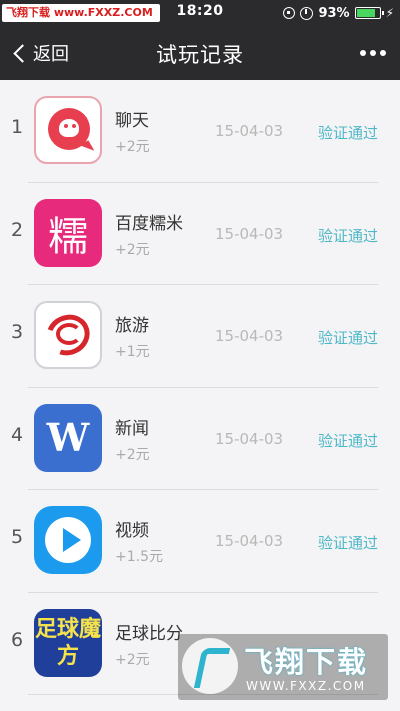 Image resolution: width=400 pixels, height=711 pixels. Describe the element at coordinates (68, 130) in the screenshot. I see `chat-bubble-icon` at that location.